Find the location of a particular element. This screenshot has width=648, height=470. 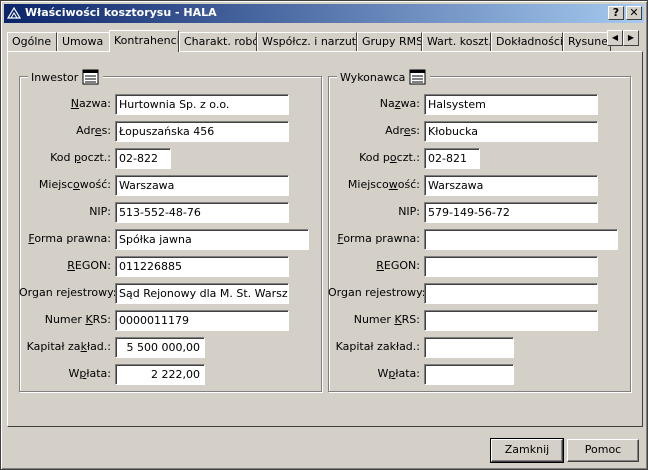

contractor-nazwa-label: Nazwa: is located at coordinates (399, 103).